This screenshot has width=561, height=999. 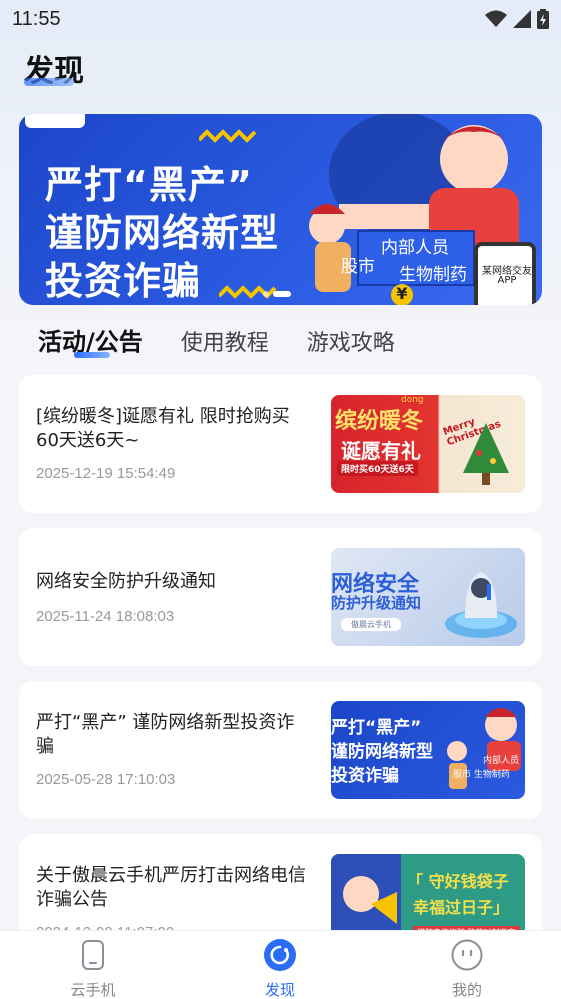 I want to click on nav-discover: 发现, so click(x=280, y=965).